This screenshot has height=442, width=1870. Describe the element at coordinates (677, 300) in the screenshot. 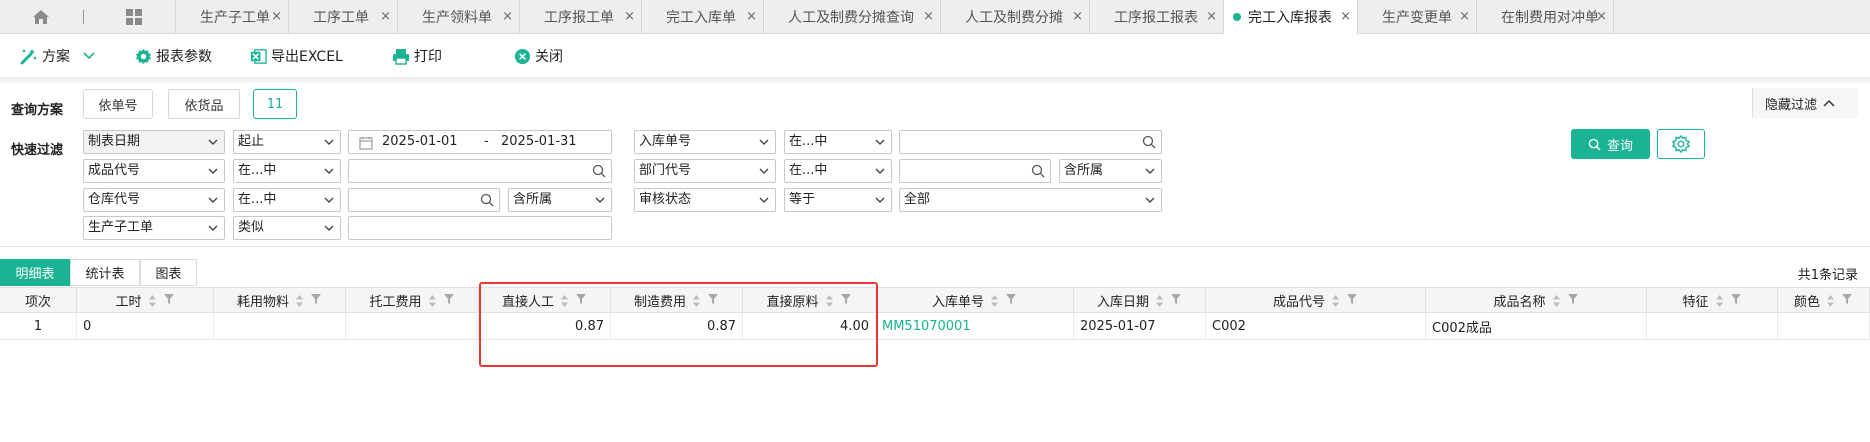

I see `column-header: 制造费用` at that location.